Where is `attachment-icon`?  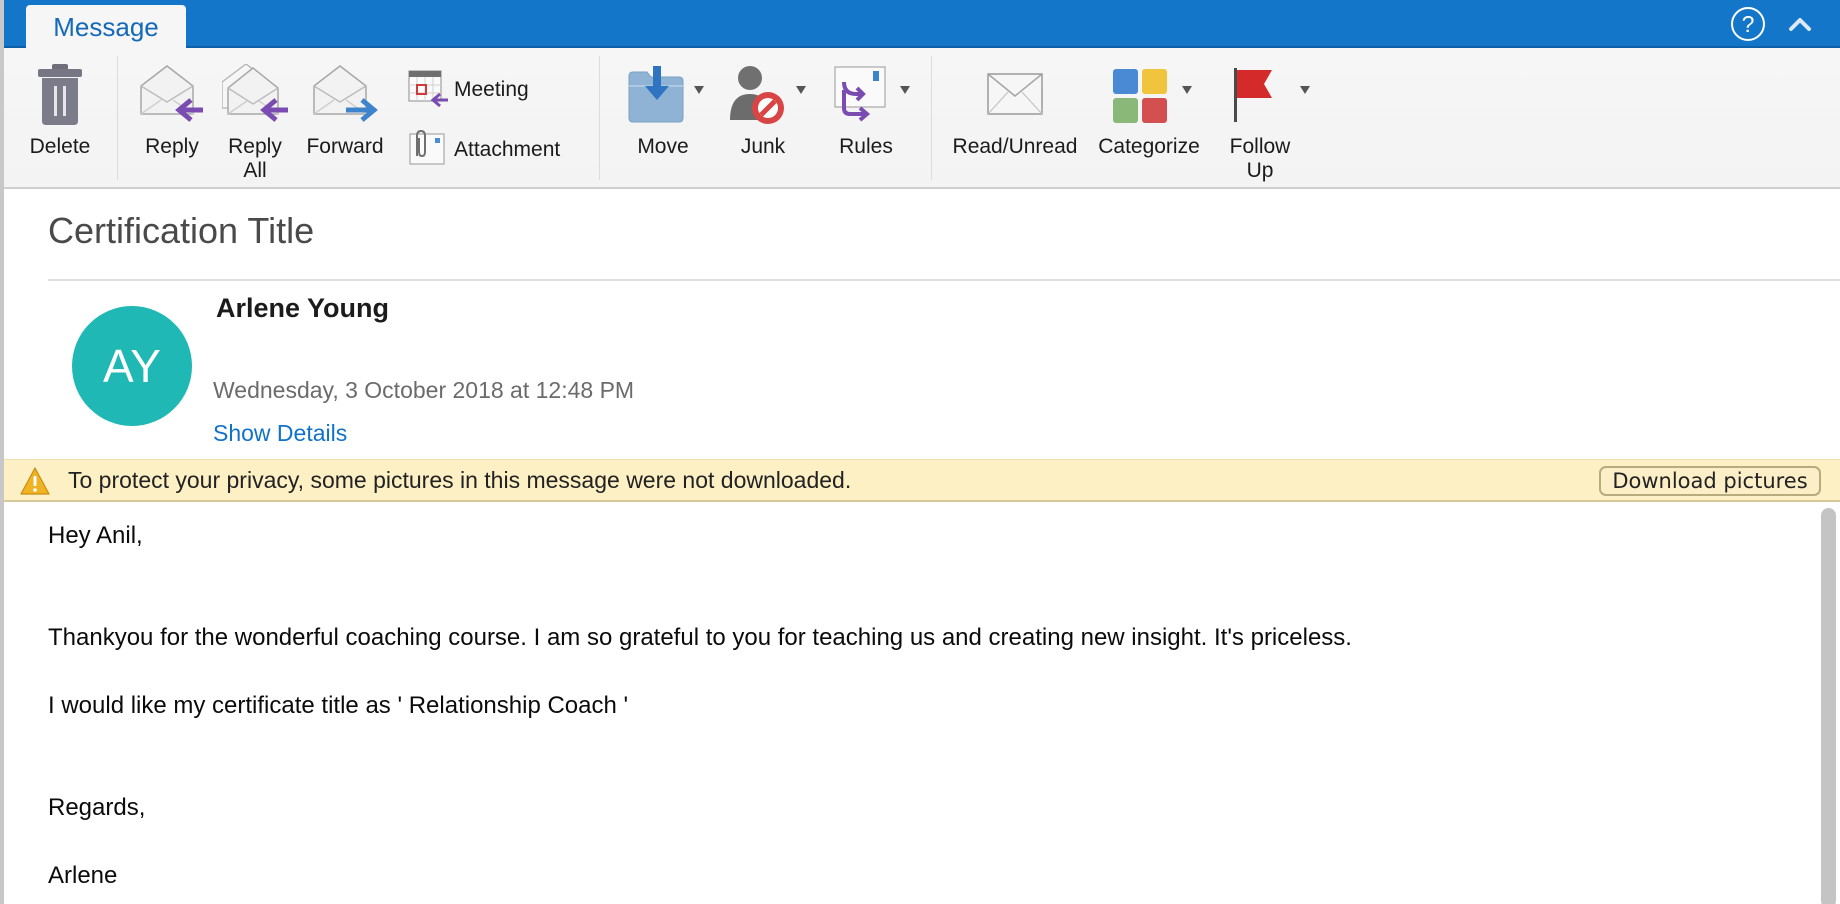
attachment-icon is located at coordinates (427, 147).